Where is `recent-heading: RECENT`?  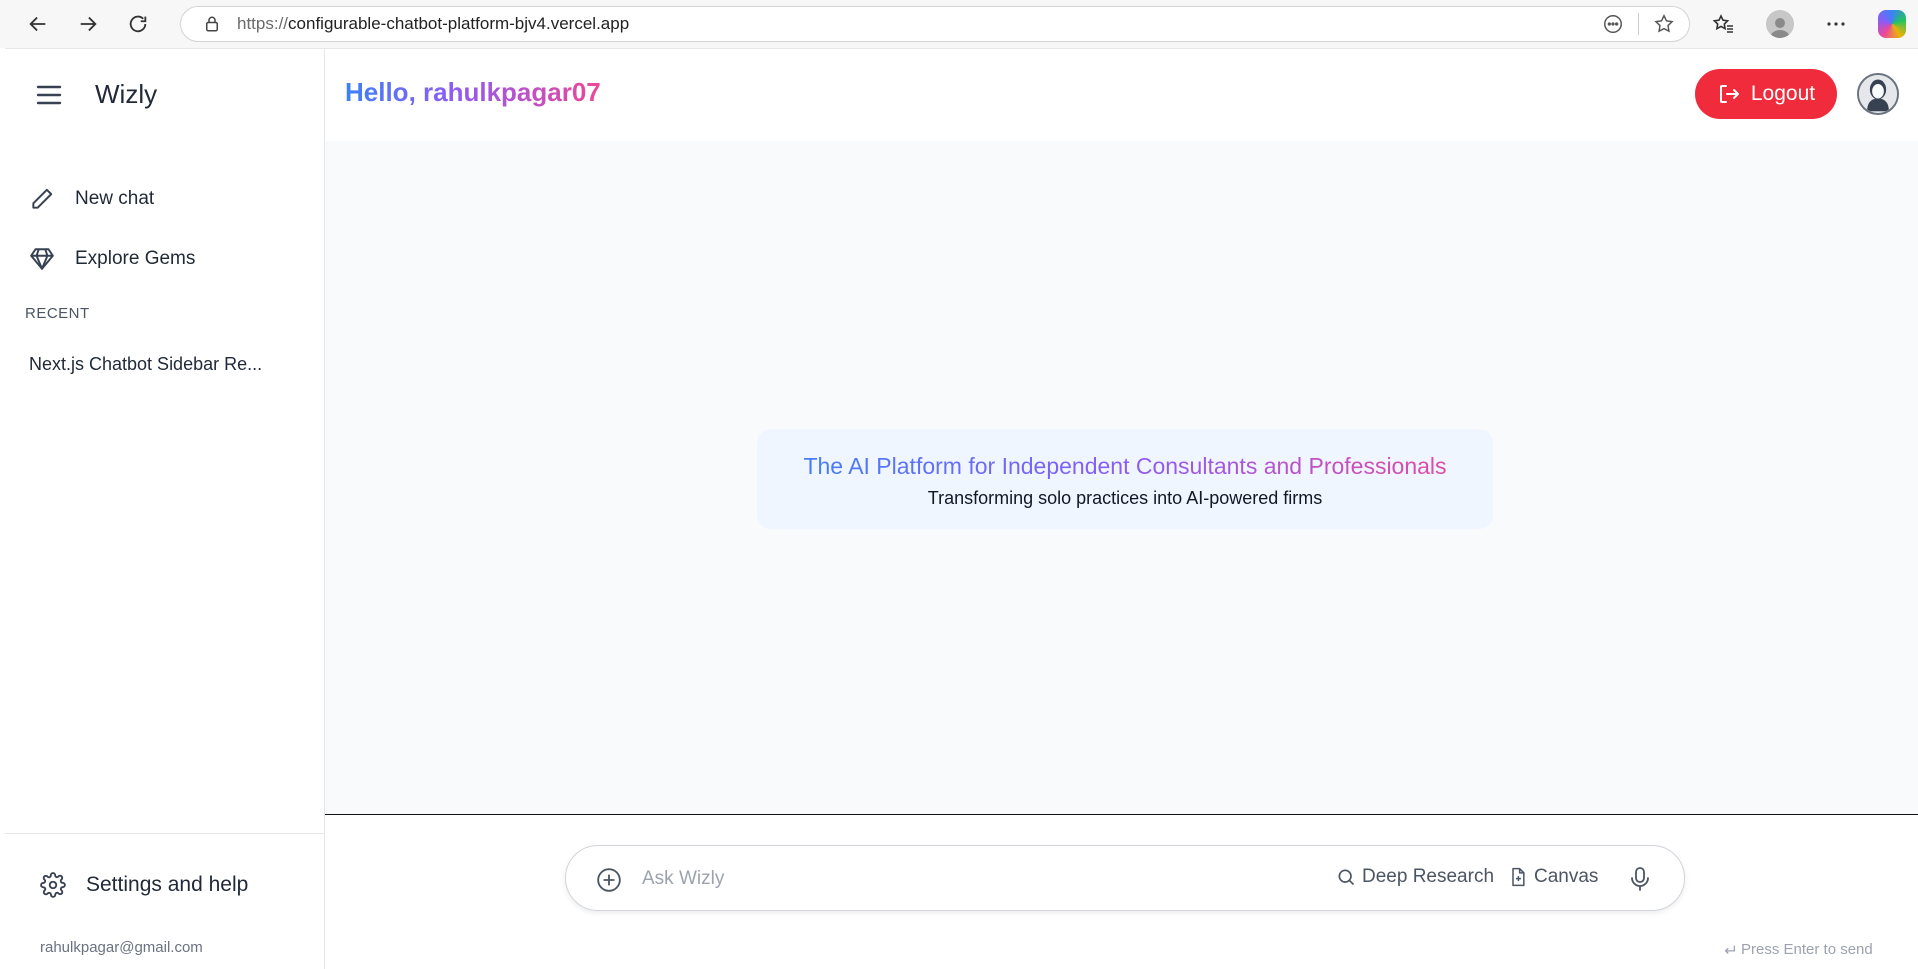
recent-heading: RECENT is located at coordinates (57, 313).